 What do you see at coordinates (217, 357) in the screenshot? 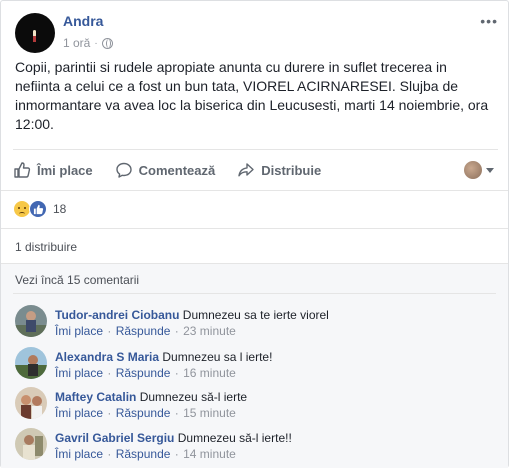
I see `comment-text: Dumnezeu sa l ierte!` at bounding box center [217, 357].